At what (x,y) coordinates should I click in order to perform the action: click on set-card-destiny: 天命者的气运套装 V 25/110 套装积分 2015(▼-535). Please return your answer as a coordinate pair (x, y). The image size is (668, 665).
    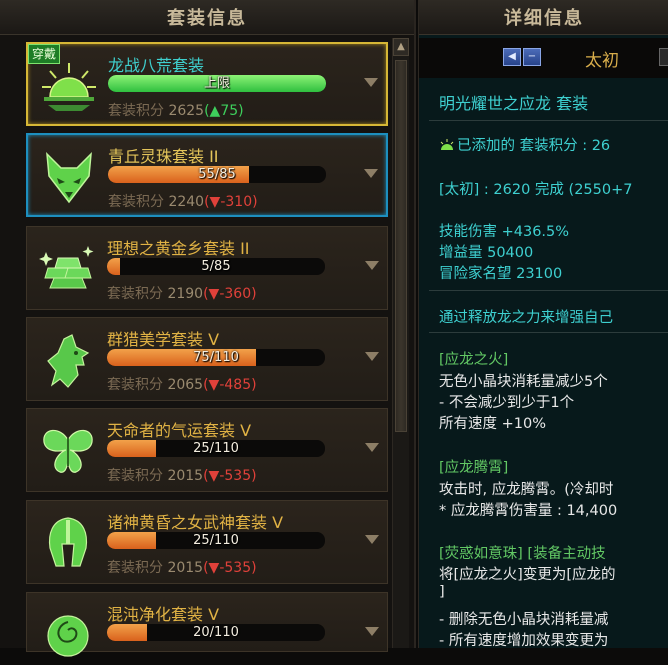
    Looking at the image, I should click on (207, 450).